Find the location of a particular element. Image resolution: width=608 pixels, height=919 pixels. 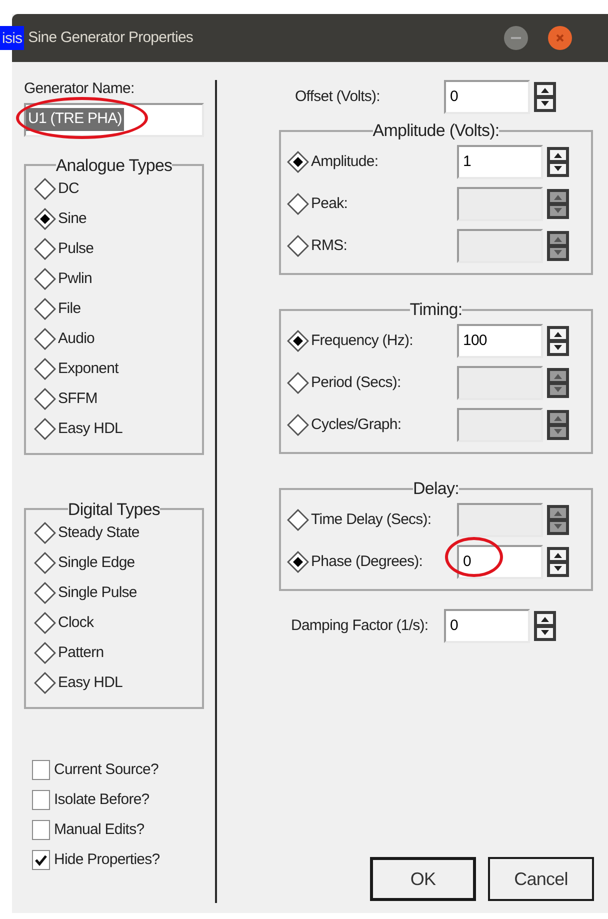

radio-label: Single Edge is located at coordinates (96, 563).